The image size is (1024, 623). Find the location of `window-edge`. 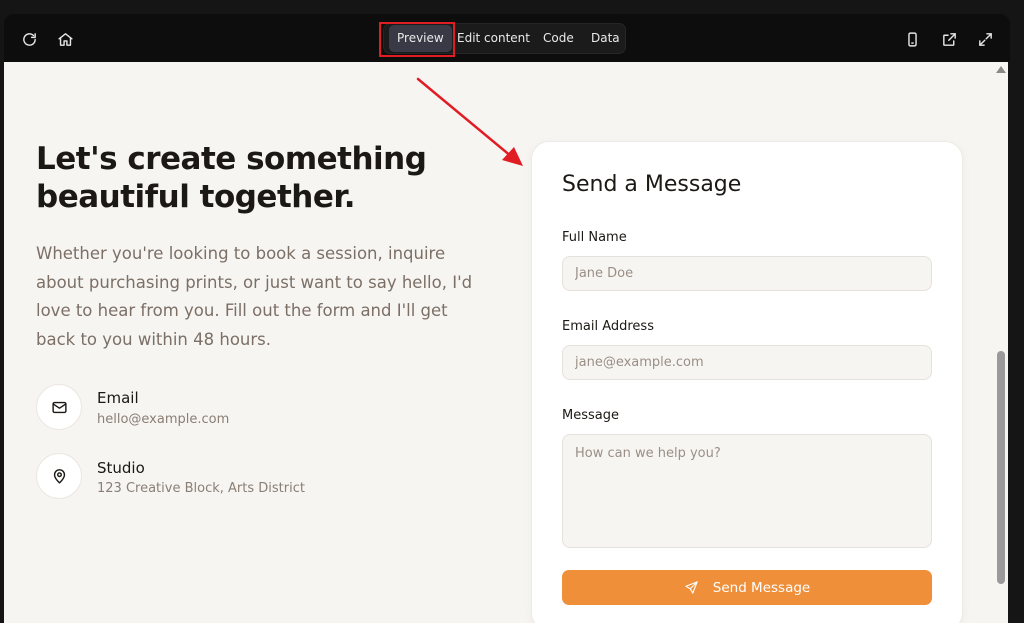

window-edge is located at coordinates (1016, 342).